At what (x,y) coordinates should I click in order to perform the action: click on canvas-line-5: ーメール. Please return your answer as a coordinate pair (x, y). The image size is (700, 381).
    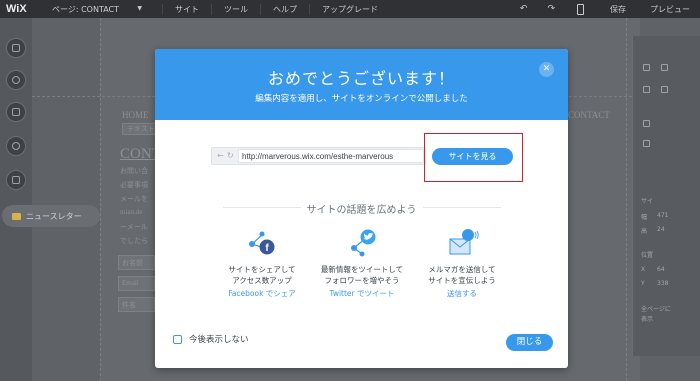
    Looking at the image, I should click on (134, 227).